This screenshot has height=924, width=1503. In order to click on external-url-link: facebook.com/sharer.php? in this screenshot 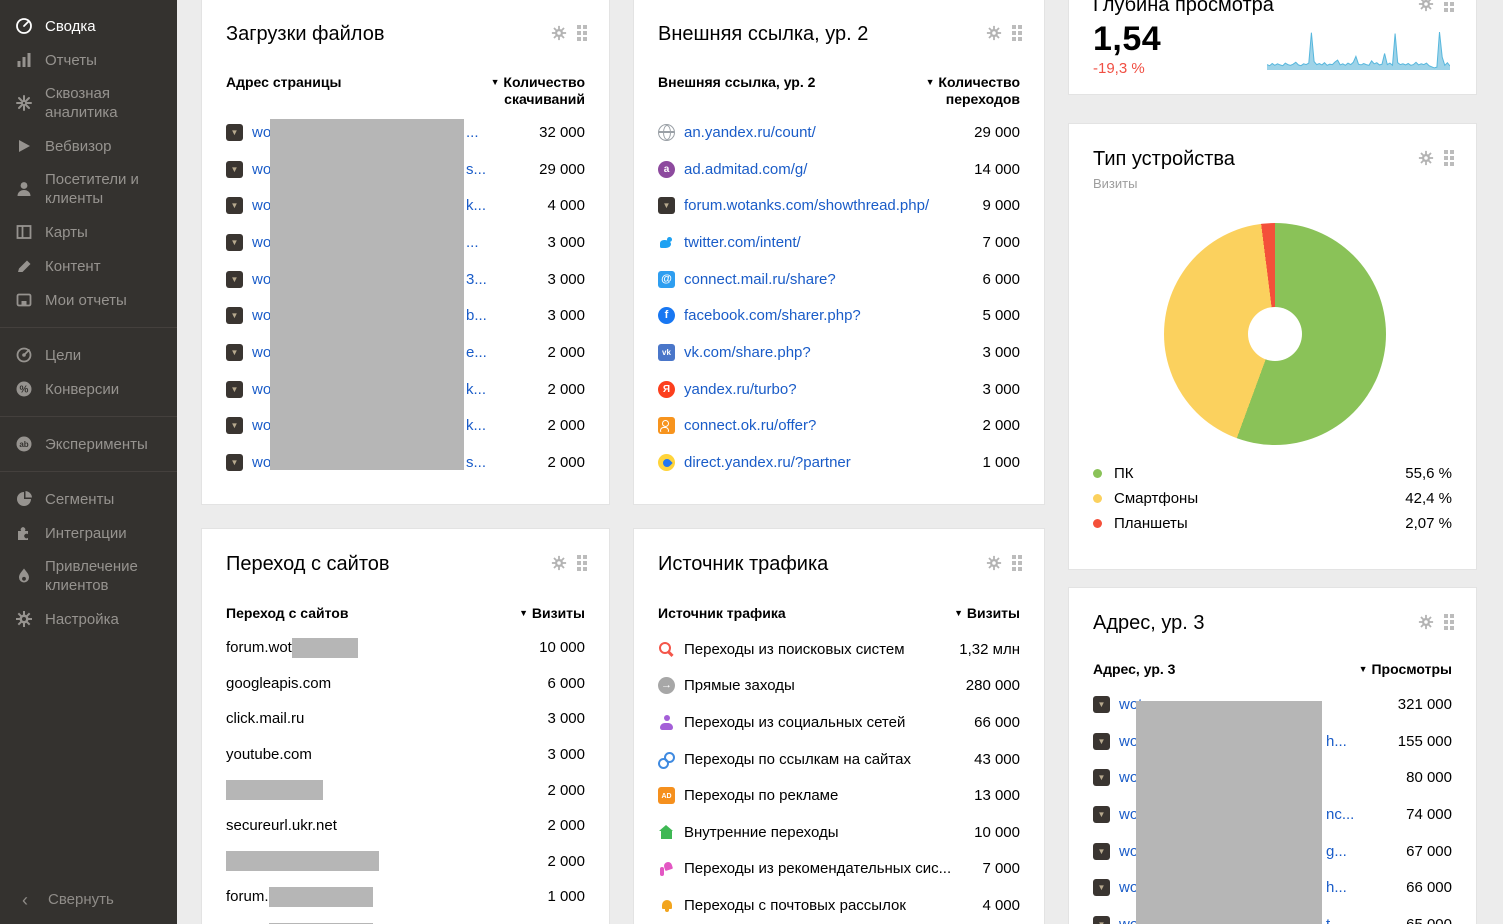, I will do `click(772, 315)`.